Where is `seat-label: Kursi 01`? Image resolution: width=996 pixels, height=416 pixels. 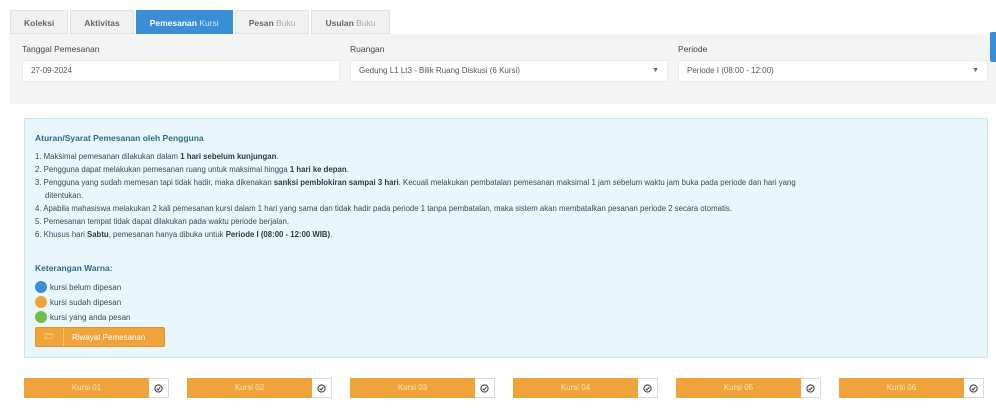 seat-label: Kursi 01 is located at coordinates (86, 388).